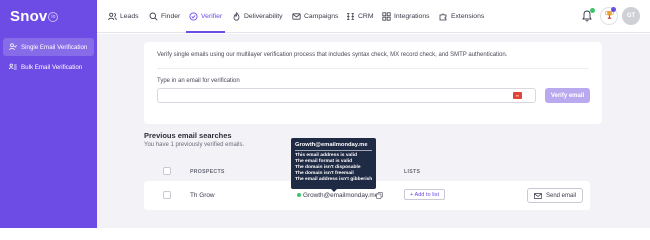 The width and height of the screenshot is (650, 240). What do you see at coordinates (236, 16) in the screenshot?
I see `flame-icon` at bounding box center [236, 16].